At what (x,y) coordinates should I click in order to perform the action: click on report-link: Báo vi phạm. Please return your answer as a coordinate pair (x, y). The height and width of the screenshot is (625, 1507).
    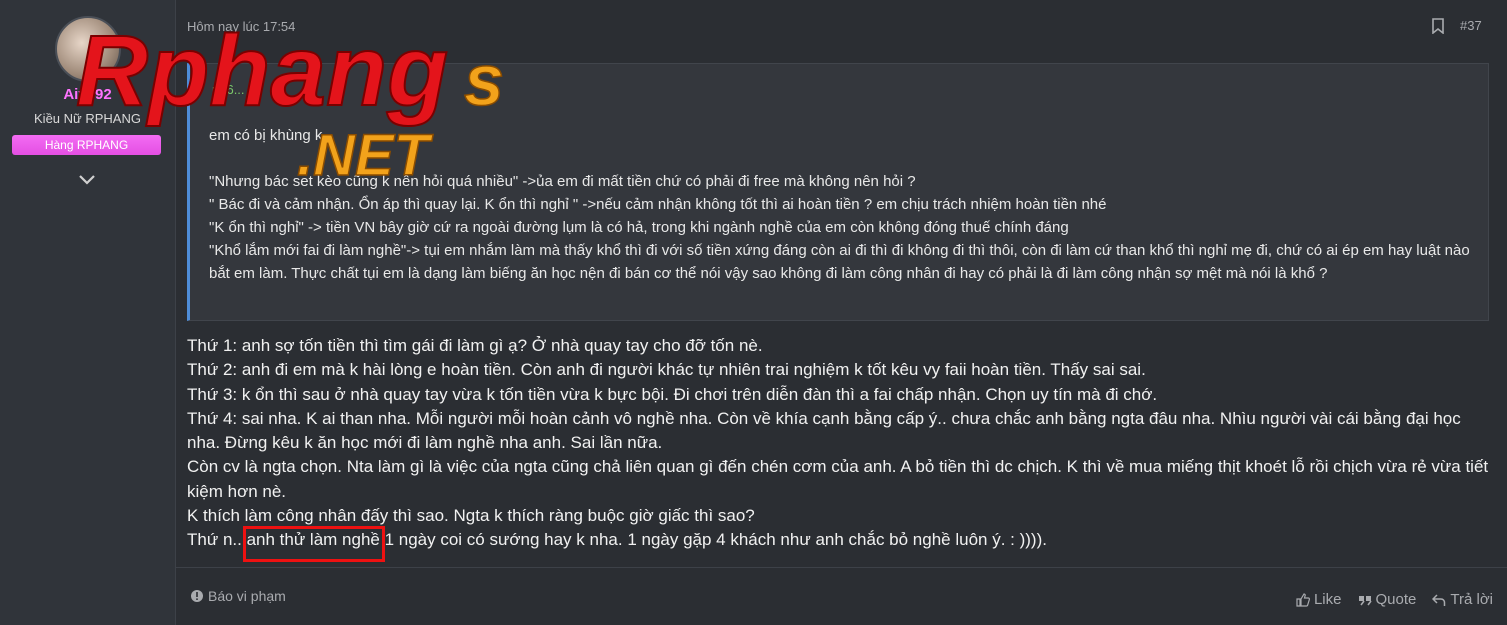
    Looking at the image, I should click on (238, 596).